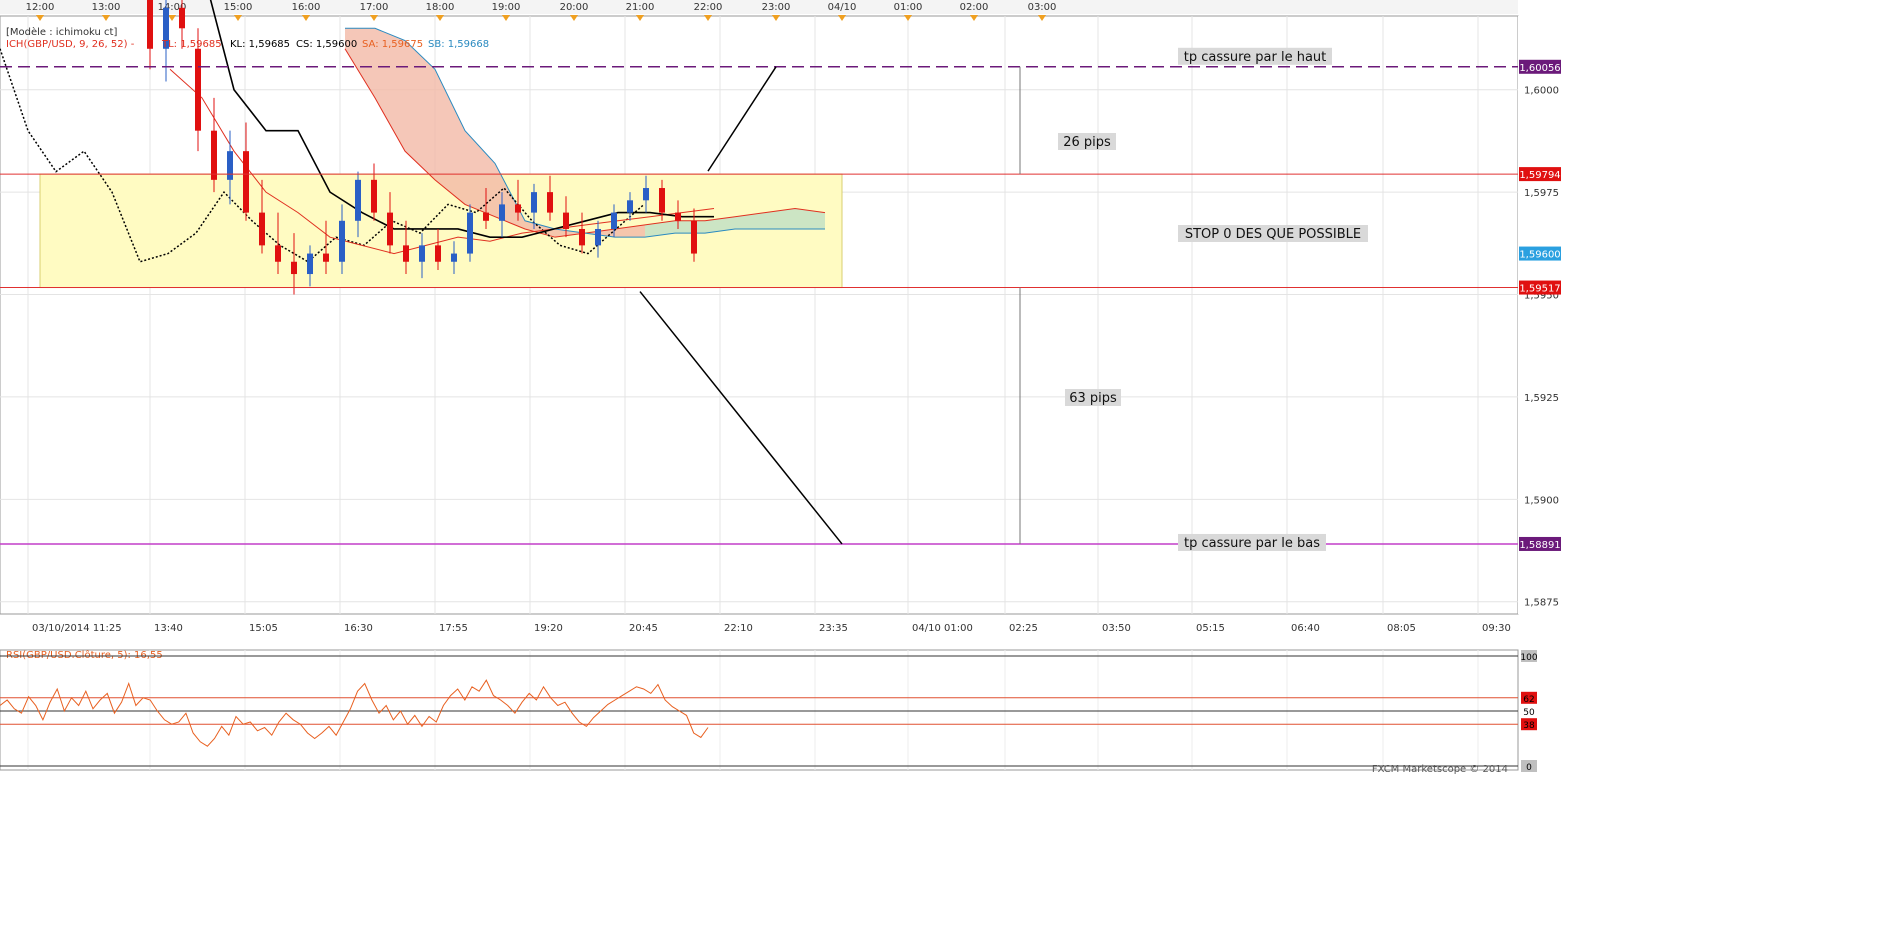 This screenshot has height=940, width=1903. Describe the element at coordinates (61, 32) in the screenshot. I see `model-label: [Modèle : ichimoku ct]` at that location.